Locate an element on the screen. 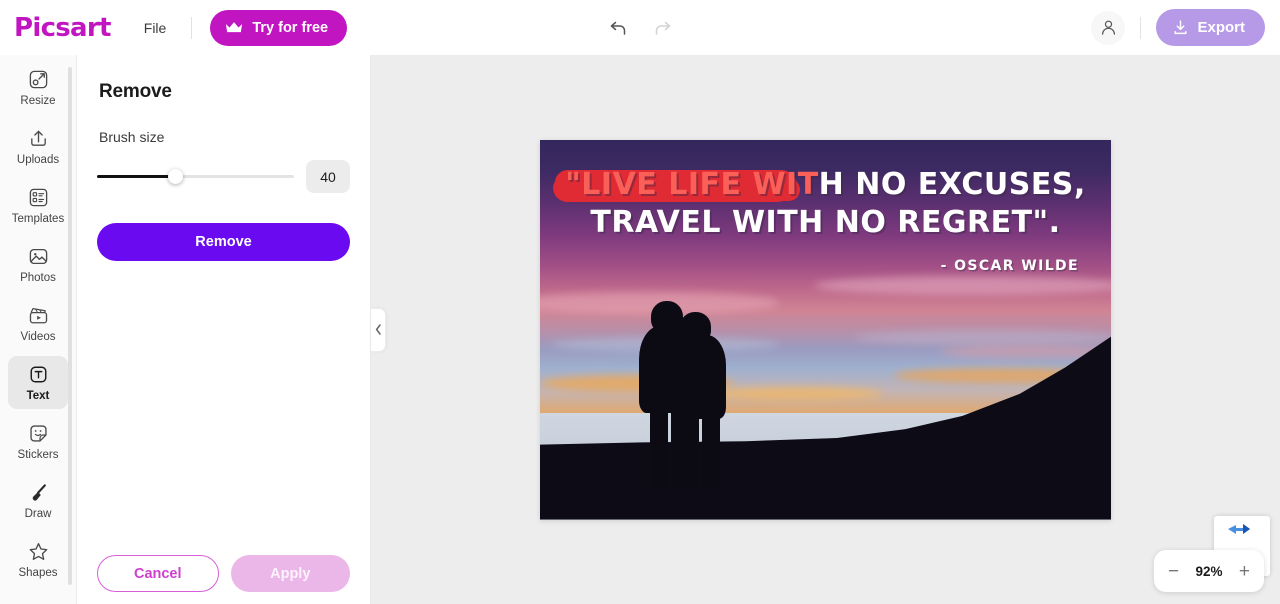 The height and width of the screenshot is (604, 1280). sidebar-item-label: Uploads is located at coordinates (38, 159).